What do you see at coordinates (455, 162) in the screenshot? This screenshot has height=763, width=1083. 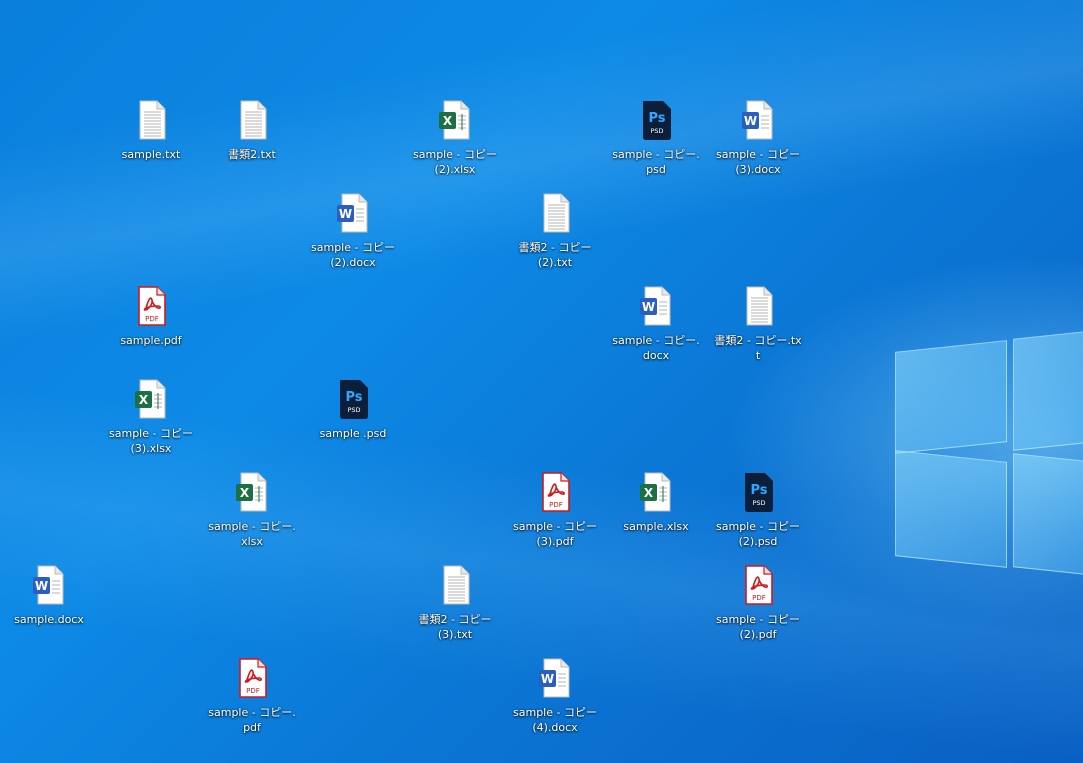 I see `desktop-icon-label: sample - コピー (2).xlsx` at bounding box center [455, 162].